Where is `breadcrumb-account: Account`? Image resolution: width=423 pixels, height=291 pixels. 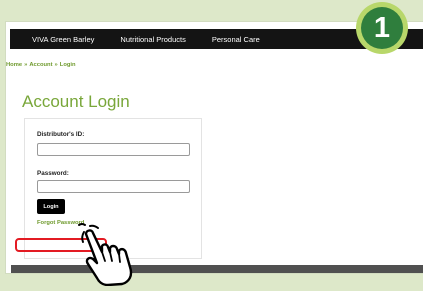 breadcrumb-account: Account is located at coordinates (40, 65).